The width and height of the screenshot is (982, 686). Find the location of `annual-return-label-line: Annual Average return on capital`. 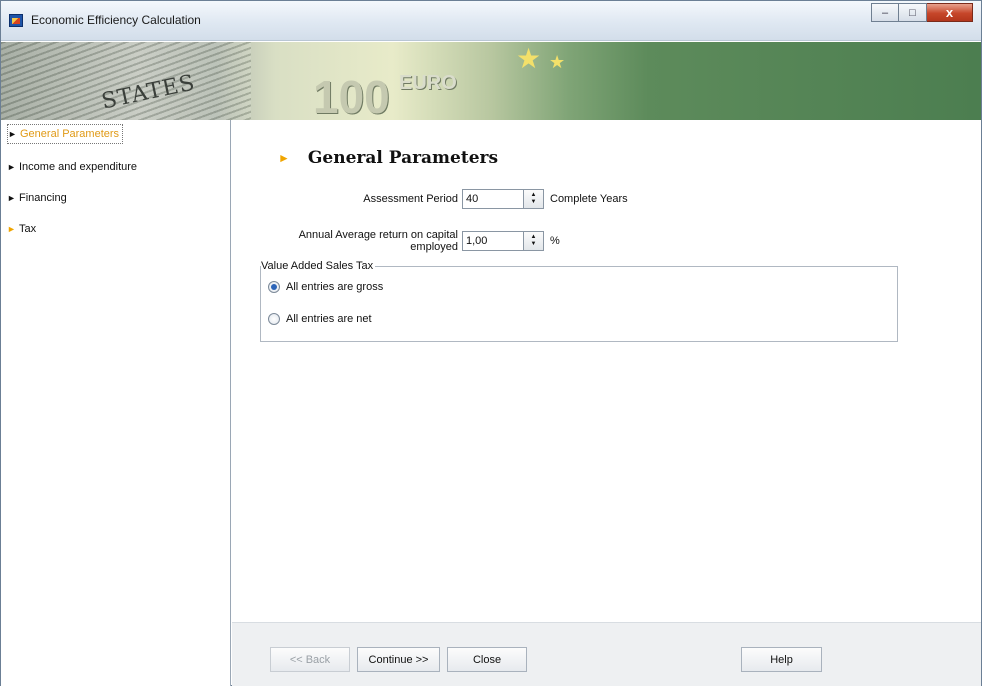

annual-return-label-line: Annual Average return on capital is located at coordinates (378, 235).